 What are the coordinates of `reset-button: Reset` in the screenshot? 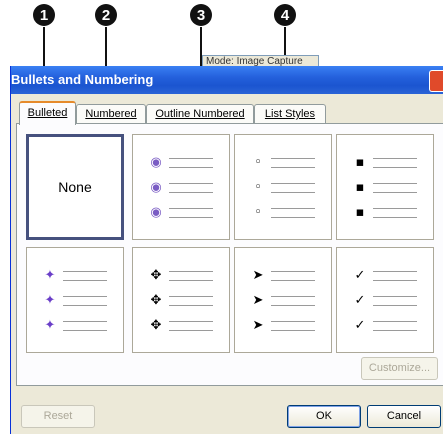 It's located at (58, 416).